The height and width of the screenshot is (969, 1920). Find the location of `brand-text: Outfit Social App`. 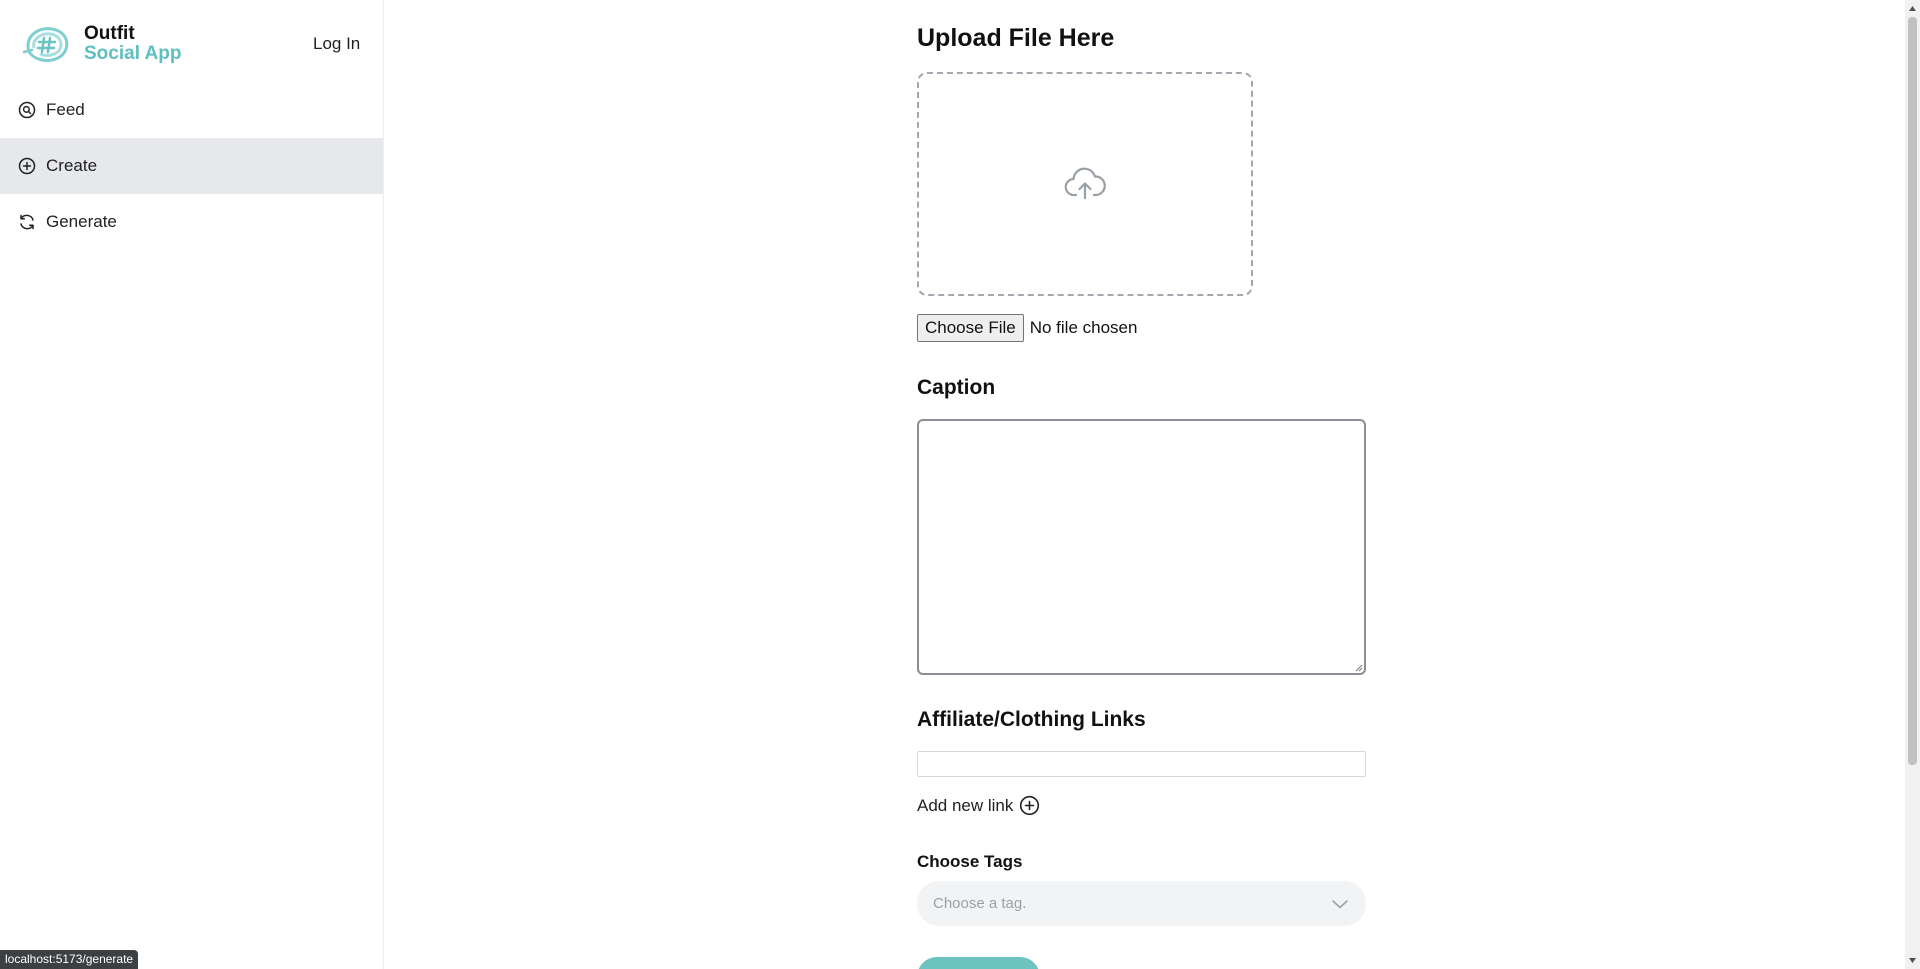

brand-text: Outfit Social App is located at coordinates (132, 44).